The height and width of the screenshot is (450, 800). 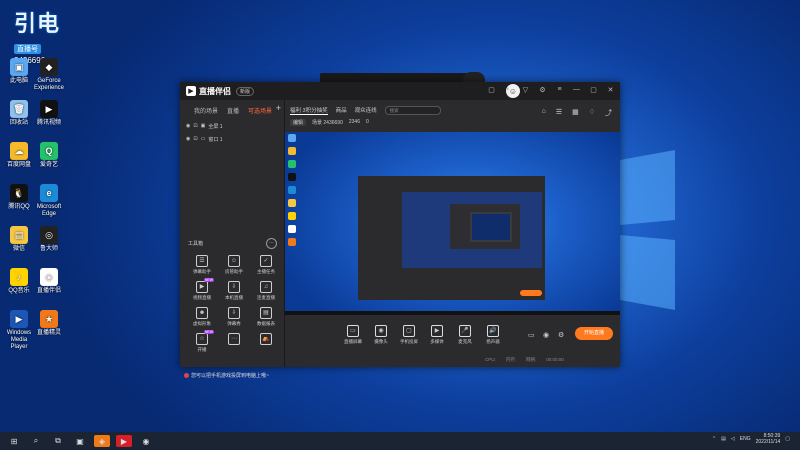 What do you see at coordinates (400, 91) in the screenshot?
I see `app-titlebar: ▶ 直播伴侣 新版 ☺ ▢ ◐ ▽ ⚙ ≡ — ▢ ✕` at bounding box center [400, 91].